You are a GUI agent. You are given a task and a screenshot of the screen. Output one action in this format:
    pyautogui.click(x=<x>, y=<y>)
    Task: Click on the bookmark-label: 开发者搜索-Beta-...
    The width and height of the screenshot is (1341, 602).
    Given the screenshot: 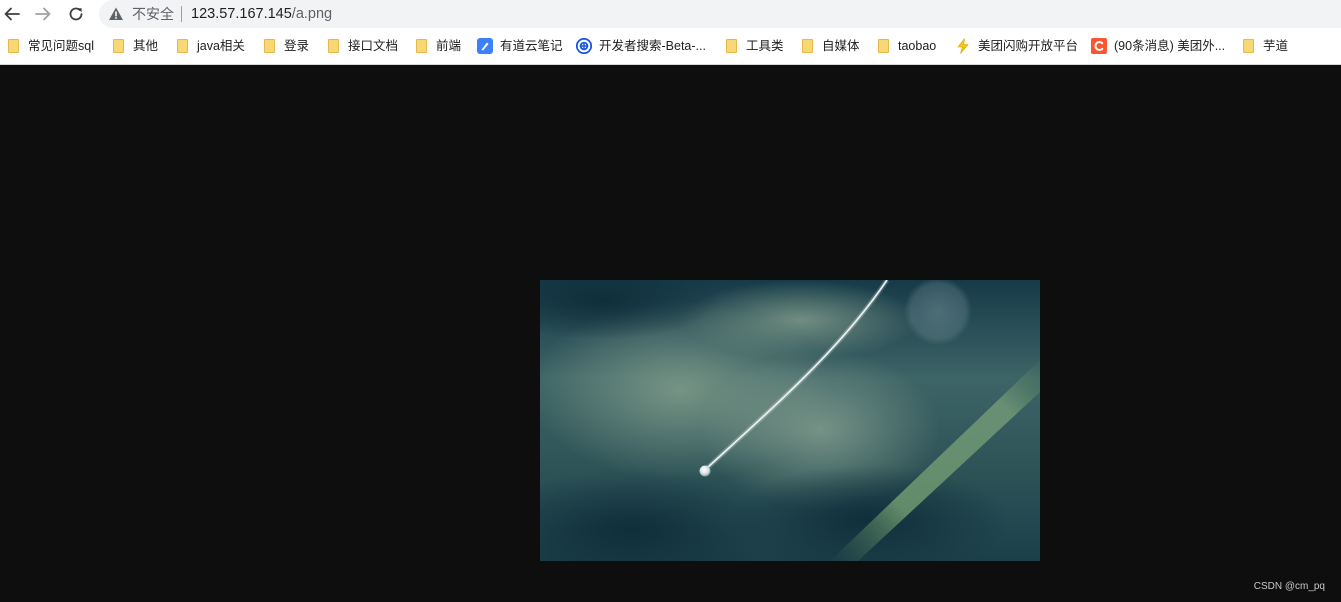 What is the action you would take?
    pyautogui.click(x=652, y=46)
    